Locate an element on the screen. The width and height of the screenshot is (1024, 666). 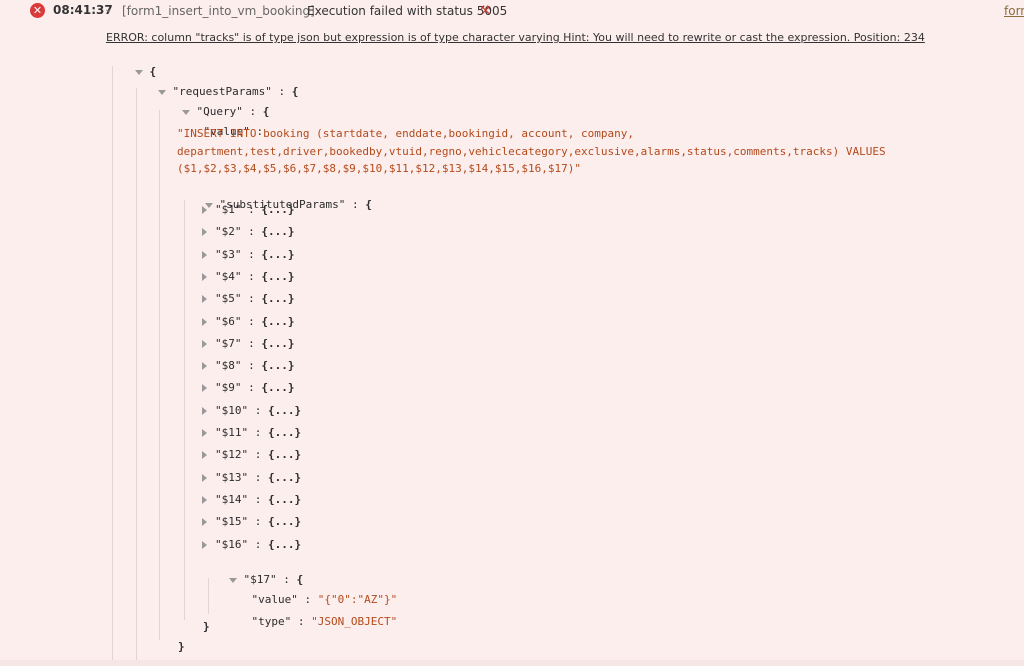
param-key: "$12" is located at coordinates (232, 455).